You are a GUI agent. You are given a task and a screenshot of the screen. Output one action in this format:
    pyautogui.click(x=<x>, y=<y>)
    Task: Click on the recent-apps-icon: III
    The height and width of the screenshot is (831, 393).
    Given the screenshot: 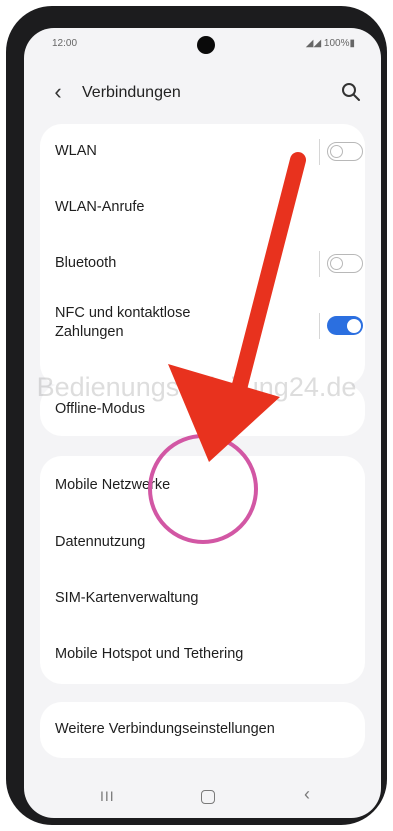 What is the action you would take?
    pyautogui.click(x=107, y=796)
    